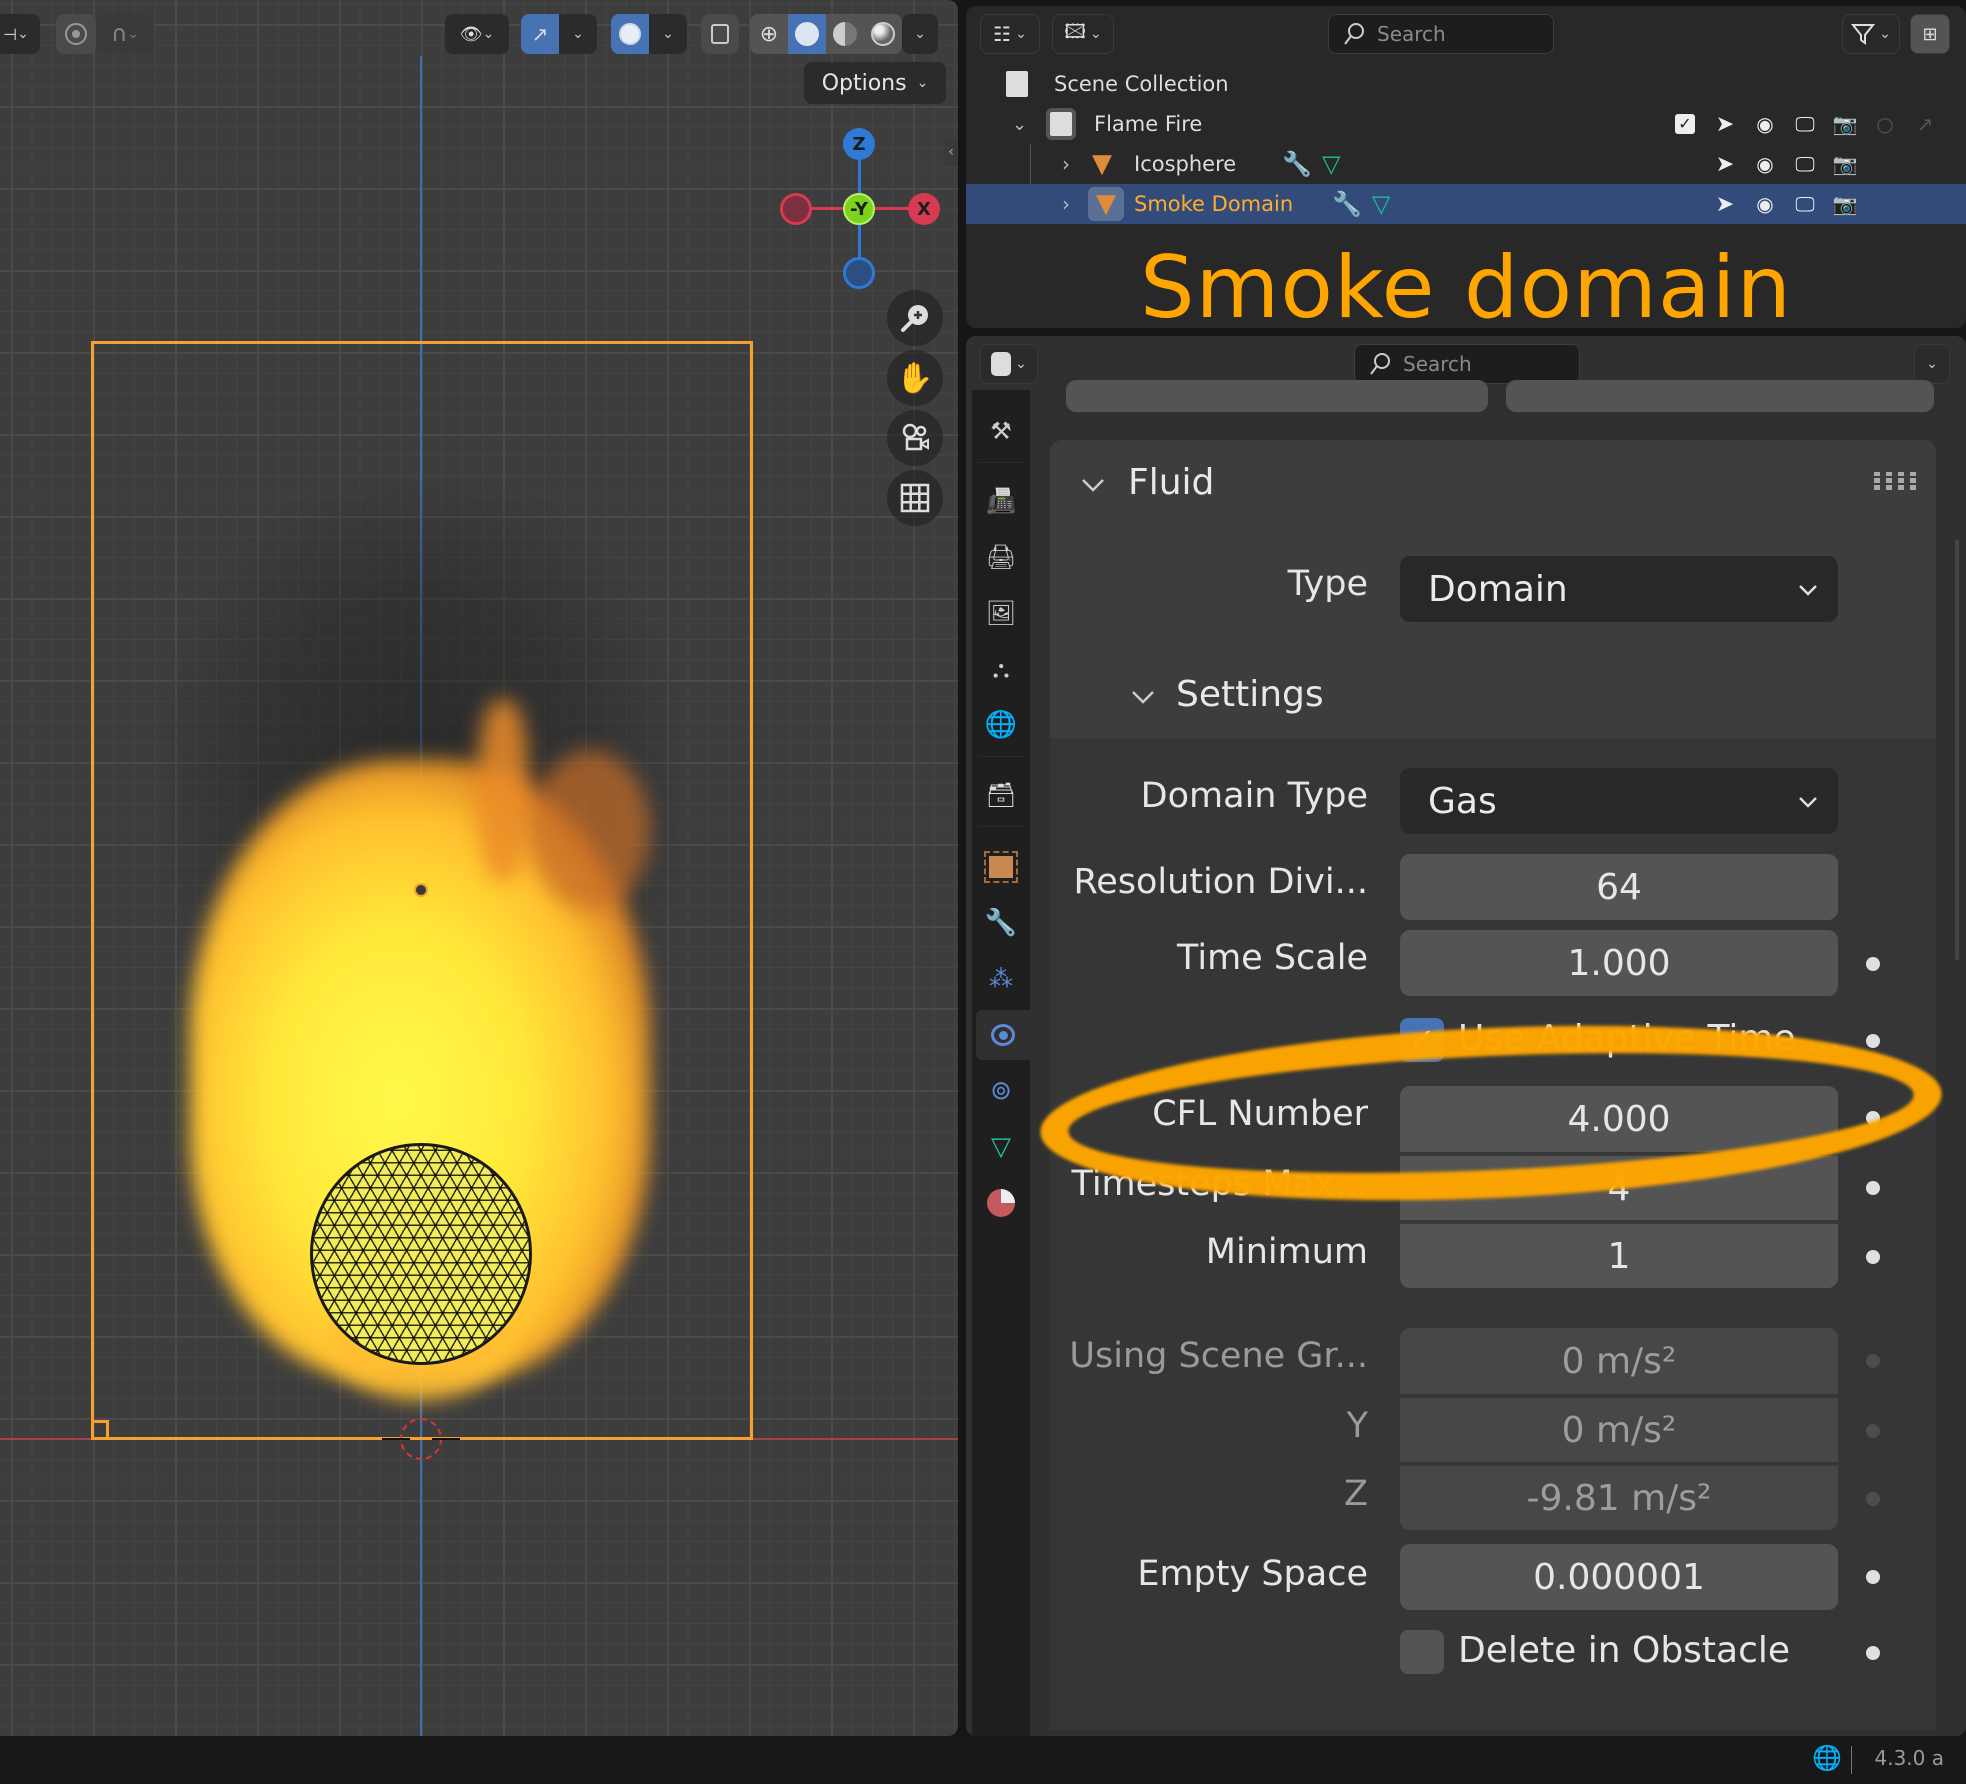  What do you see at coordinates (540, 34) in the screenshot?
I see `gizmo-toggle: ↗` at bounding box center [540, 34].